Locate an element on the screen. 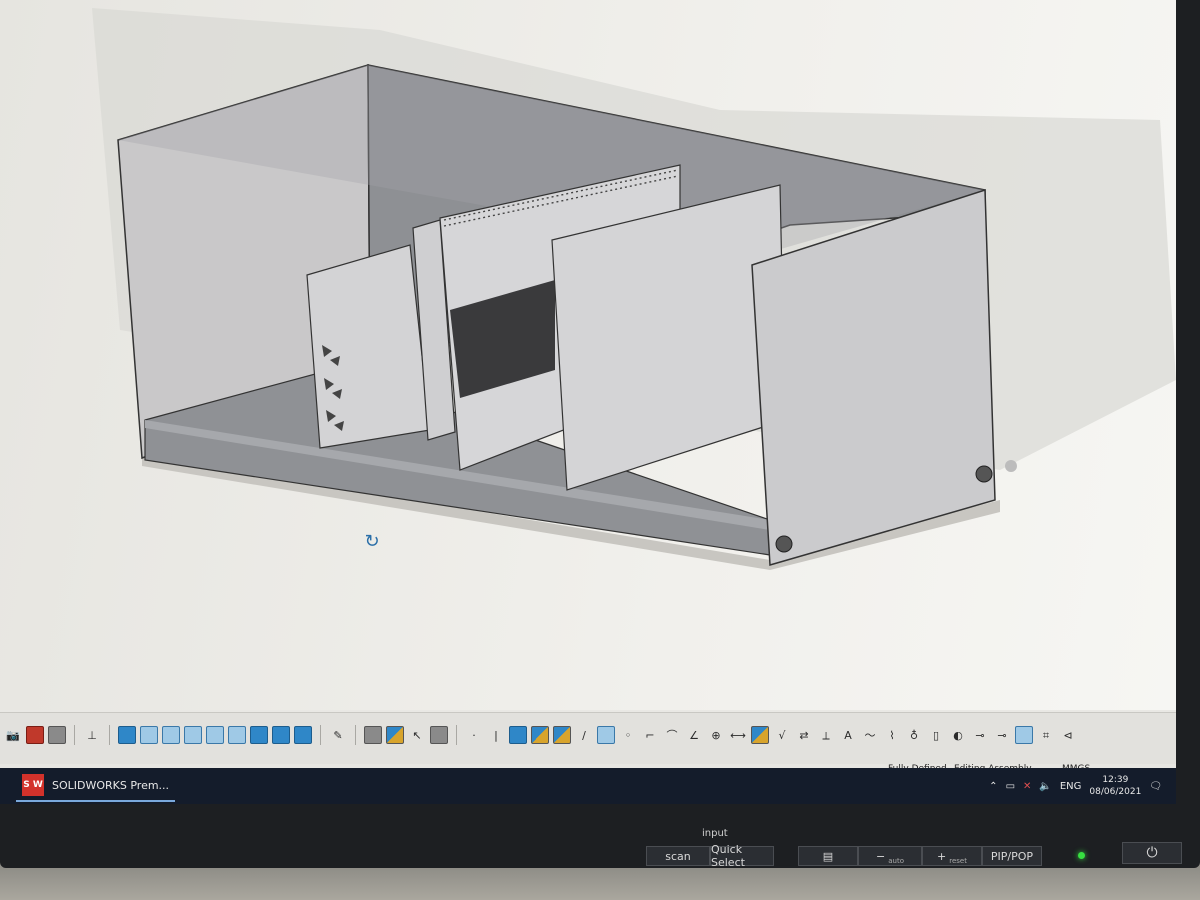 The image size is (1200, 900). back-view-icon is located at coordinates (149, 735).